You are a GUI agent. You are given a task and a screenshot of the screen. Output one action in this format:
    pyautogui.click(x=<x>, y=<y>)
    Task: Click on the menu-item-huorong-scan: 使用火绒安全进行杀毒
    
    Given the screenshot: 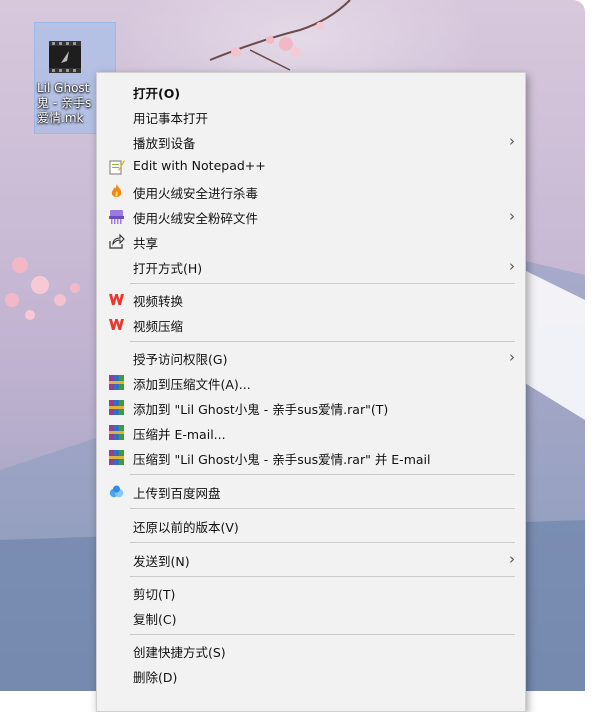 What is the action you would take?
    pyautogui.click(x=311, y=191)
    